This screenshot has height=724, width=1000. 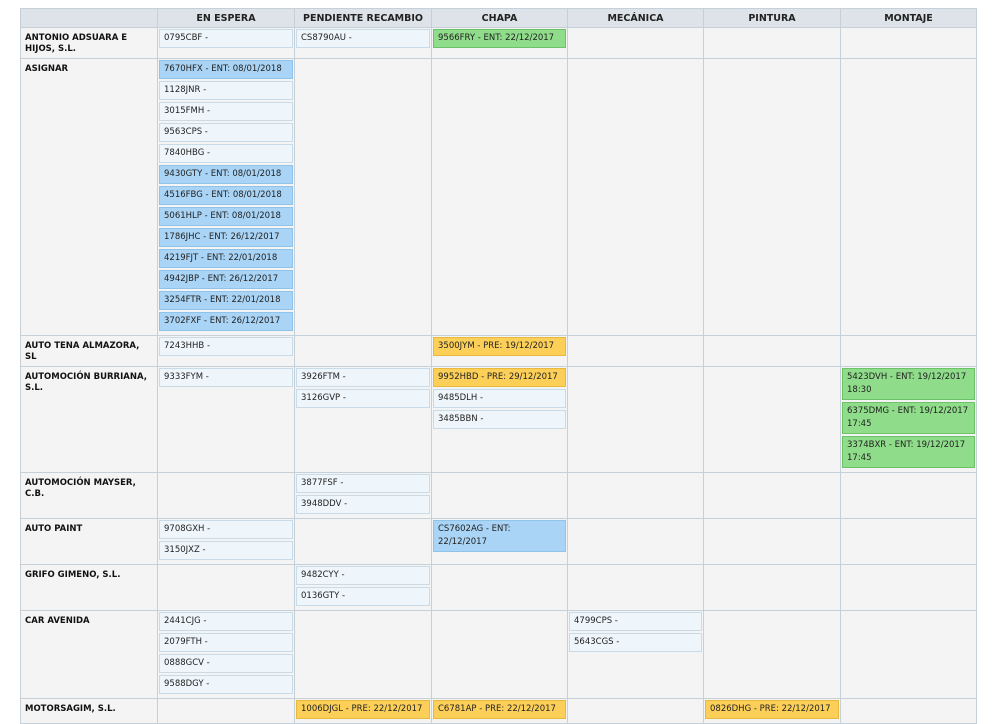 I want to click on vehicle-list: C6781AP - PRE: 22/12/2017, so click(x=499, y=711).